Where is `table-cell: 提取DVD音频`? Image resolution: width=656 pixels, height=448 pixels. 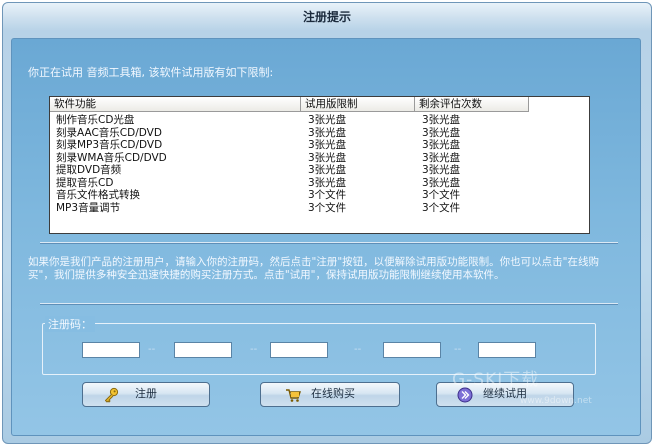 table-cell: 提取DVD音频 is located at coordinates (89, 170).